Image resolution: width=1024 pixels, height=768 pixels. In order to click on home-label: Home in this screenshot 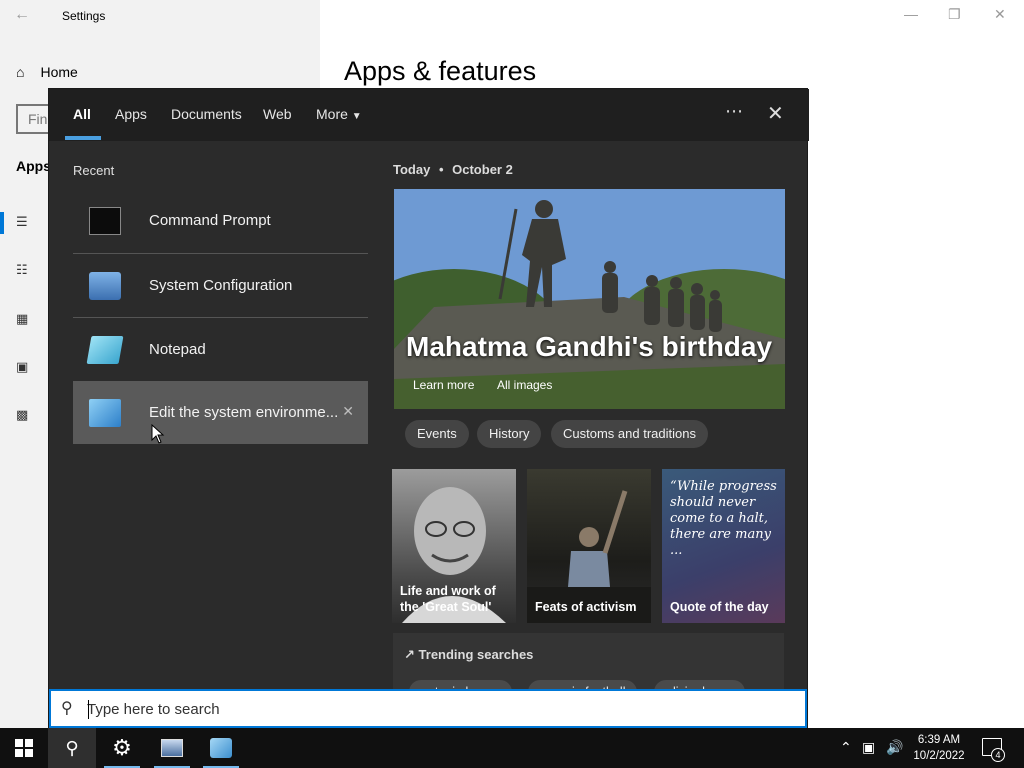, I will do `click(59, 72)`.